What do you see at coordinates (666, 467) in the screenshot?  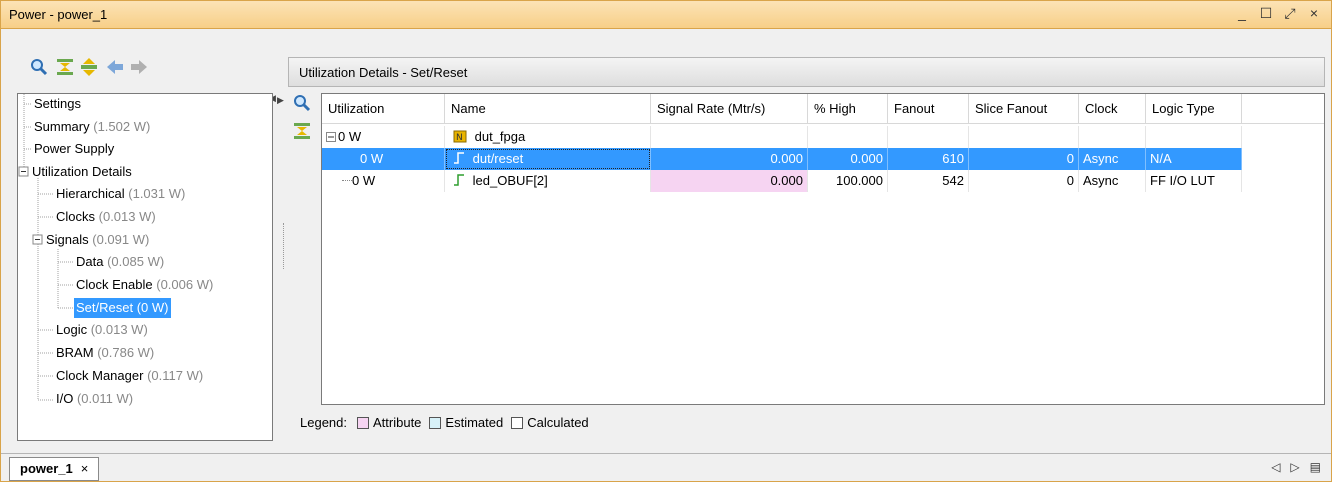 I see `bottom-tab-bar: power_1 × ◁ ▷ ▤` at bounding box center [666, 467].